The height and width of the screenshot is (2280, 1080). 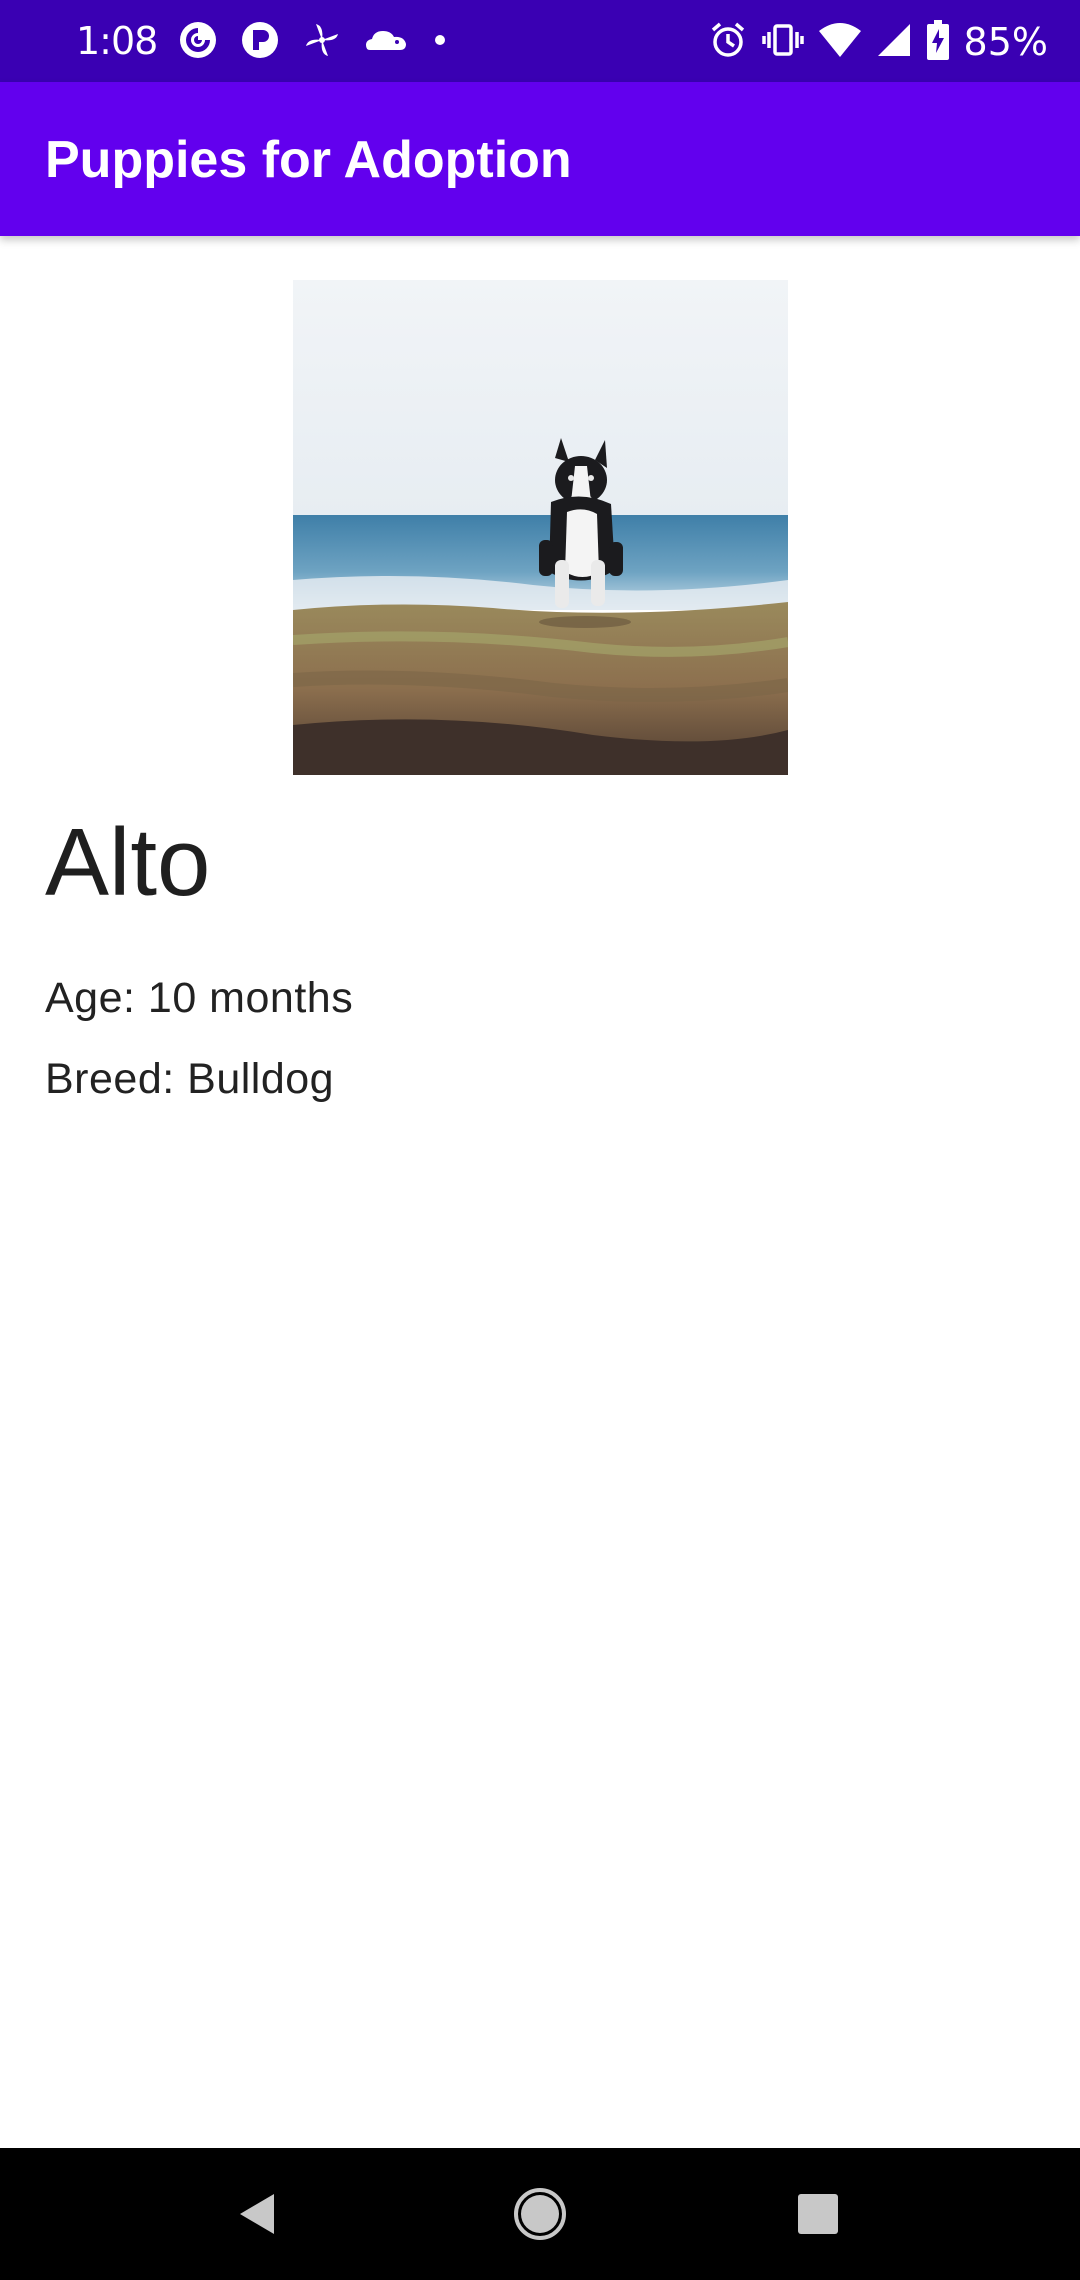 I want to click on recents-icon, so click(x=818, y=2214).